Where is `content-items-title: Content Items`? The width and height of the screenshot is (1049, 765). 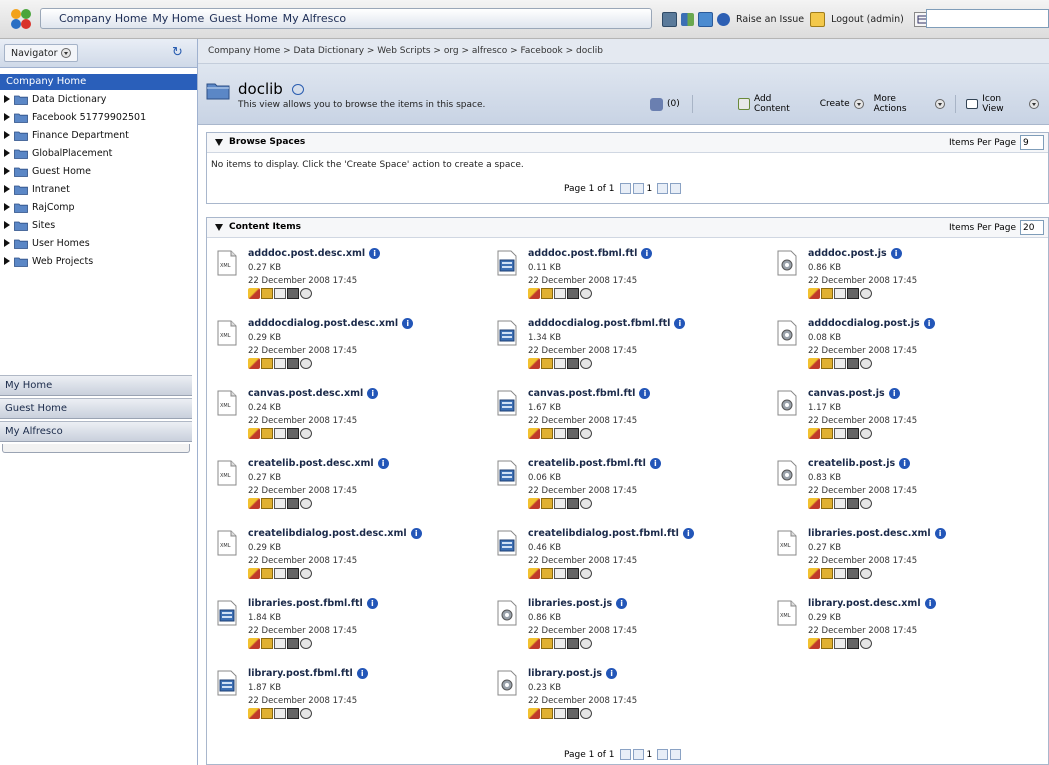
content-items-title: Content Items is located at coordinates (258, 227).